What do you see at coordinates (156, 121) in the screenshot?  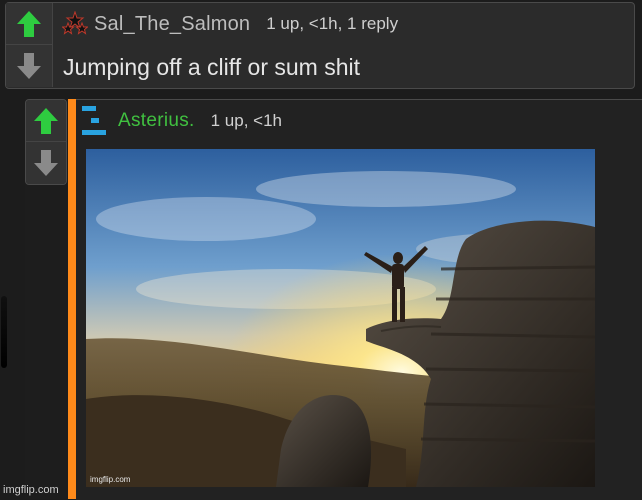 I see `reply-username-link: Asterius.` at bounding box center [156, 121].